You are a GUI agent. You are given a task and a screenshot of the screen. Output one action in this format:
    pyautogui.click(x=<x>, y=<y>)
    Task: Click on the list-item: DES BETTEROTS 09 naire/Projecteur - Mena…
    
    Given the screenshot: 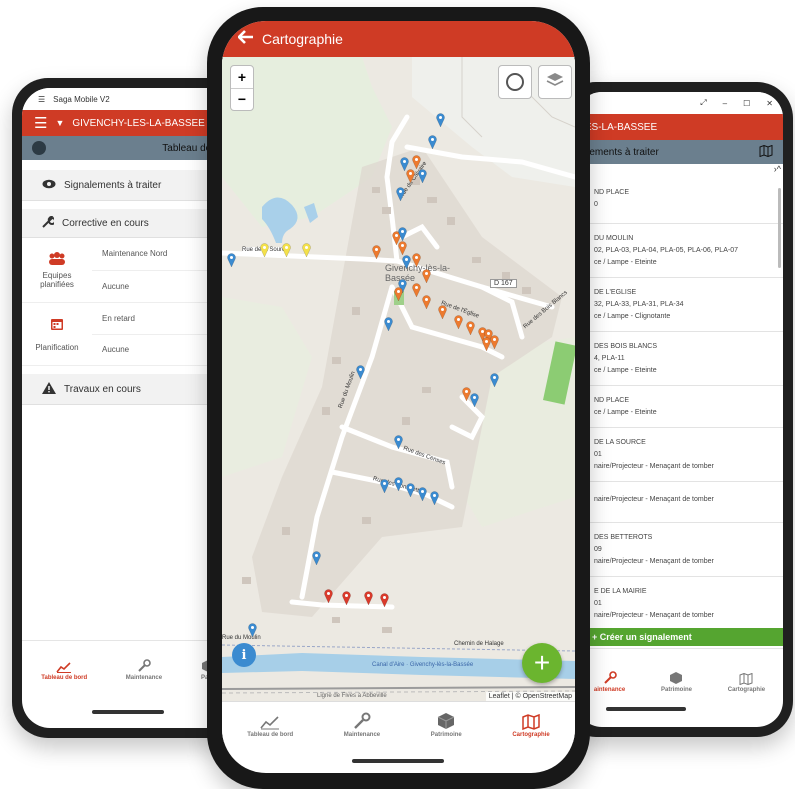 What is the action you would take?
    pyautogui.click(x=679, y=550)
    